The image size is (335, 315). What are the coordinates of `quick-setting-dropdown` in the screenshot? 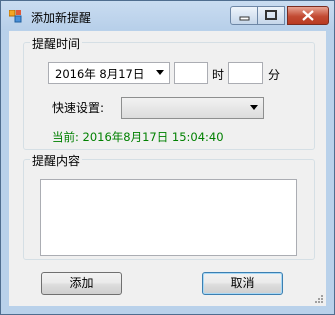 It's located at (192, 108).